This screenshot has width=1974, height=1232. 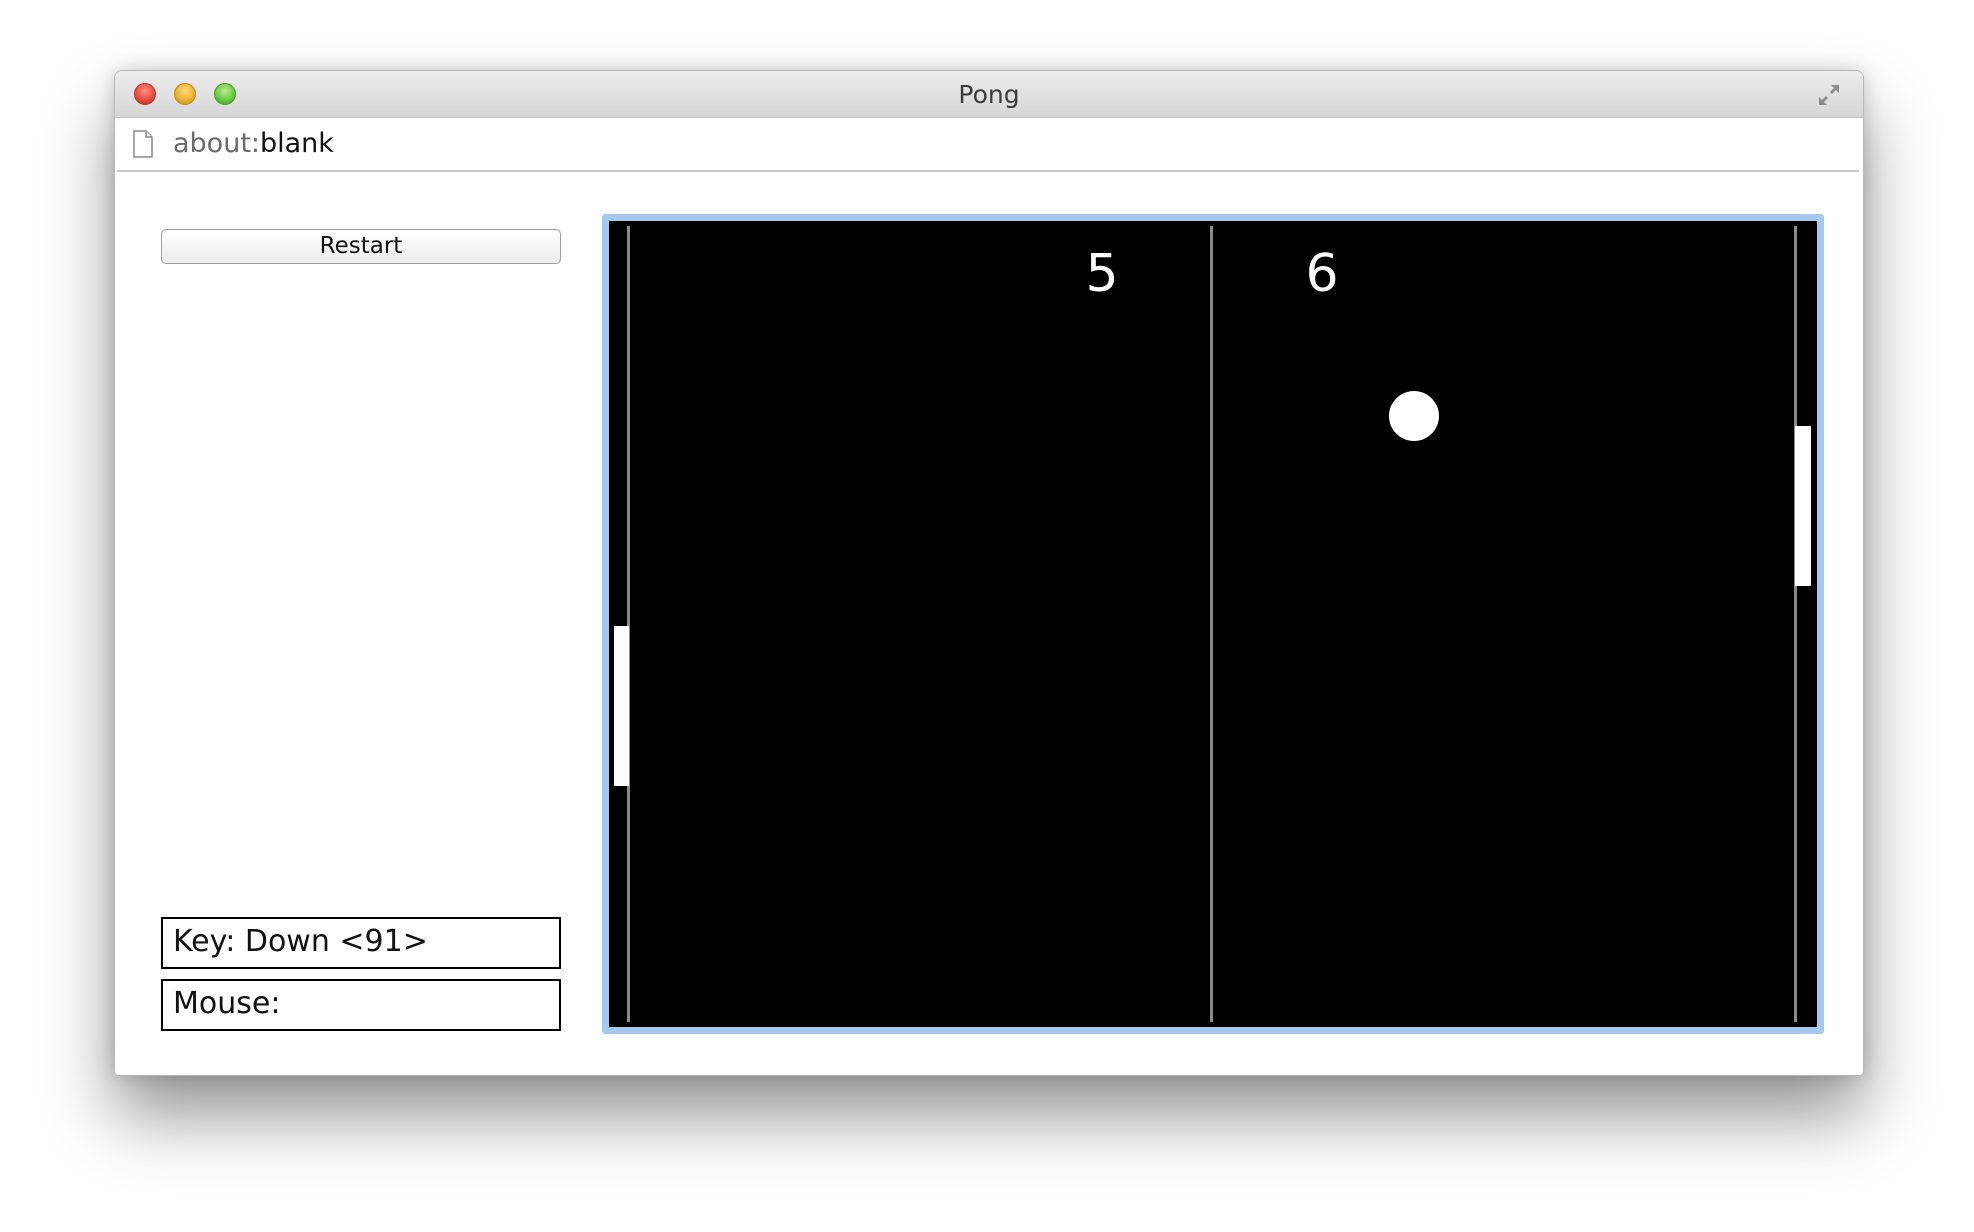 I want to click on center-line, so click(x=1211, y=624).